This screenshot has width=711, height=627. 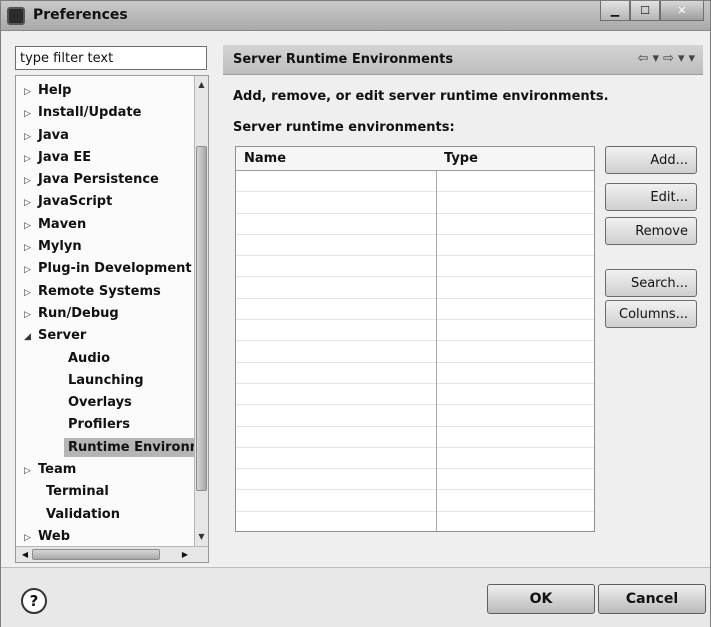 I want to click on scroll-down-icon: ▼, so click(x=201, y=537).